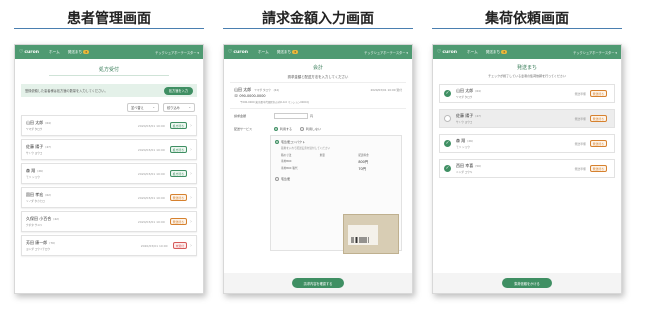 The height and width of the screenshot is (324, 650). What do you see at coordinates (66, 91) in the screenshot?
I see `notice-text: 登録依頼した患者様は処方箋の数量を入力してください。` at bounding box center [66, 91].